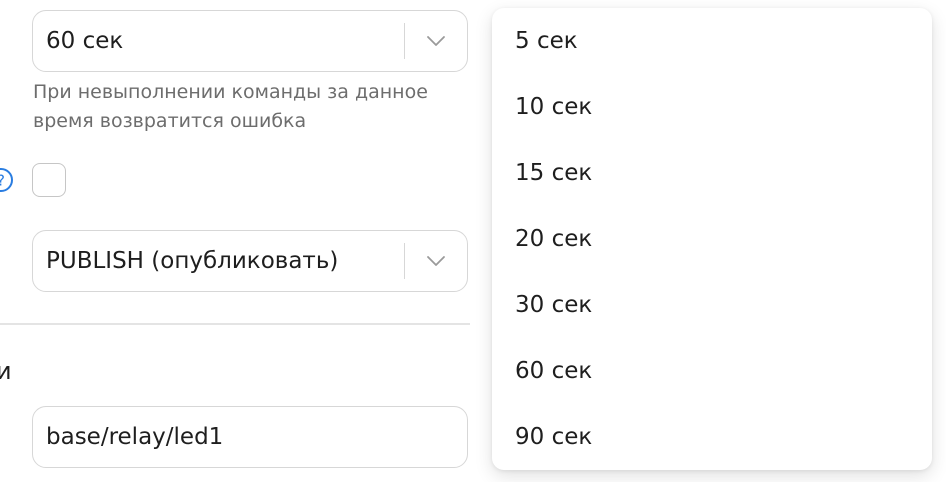 The width and height of the screenshot is (946, 482). I want to click on section-divider, so click(235, 324).